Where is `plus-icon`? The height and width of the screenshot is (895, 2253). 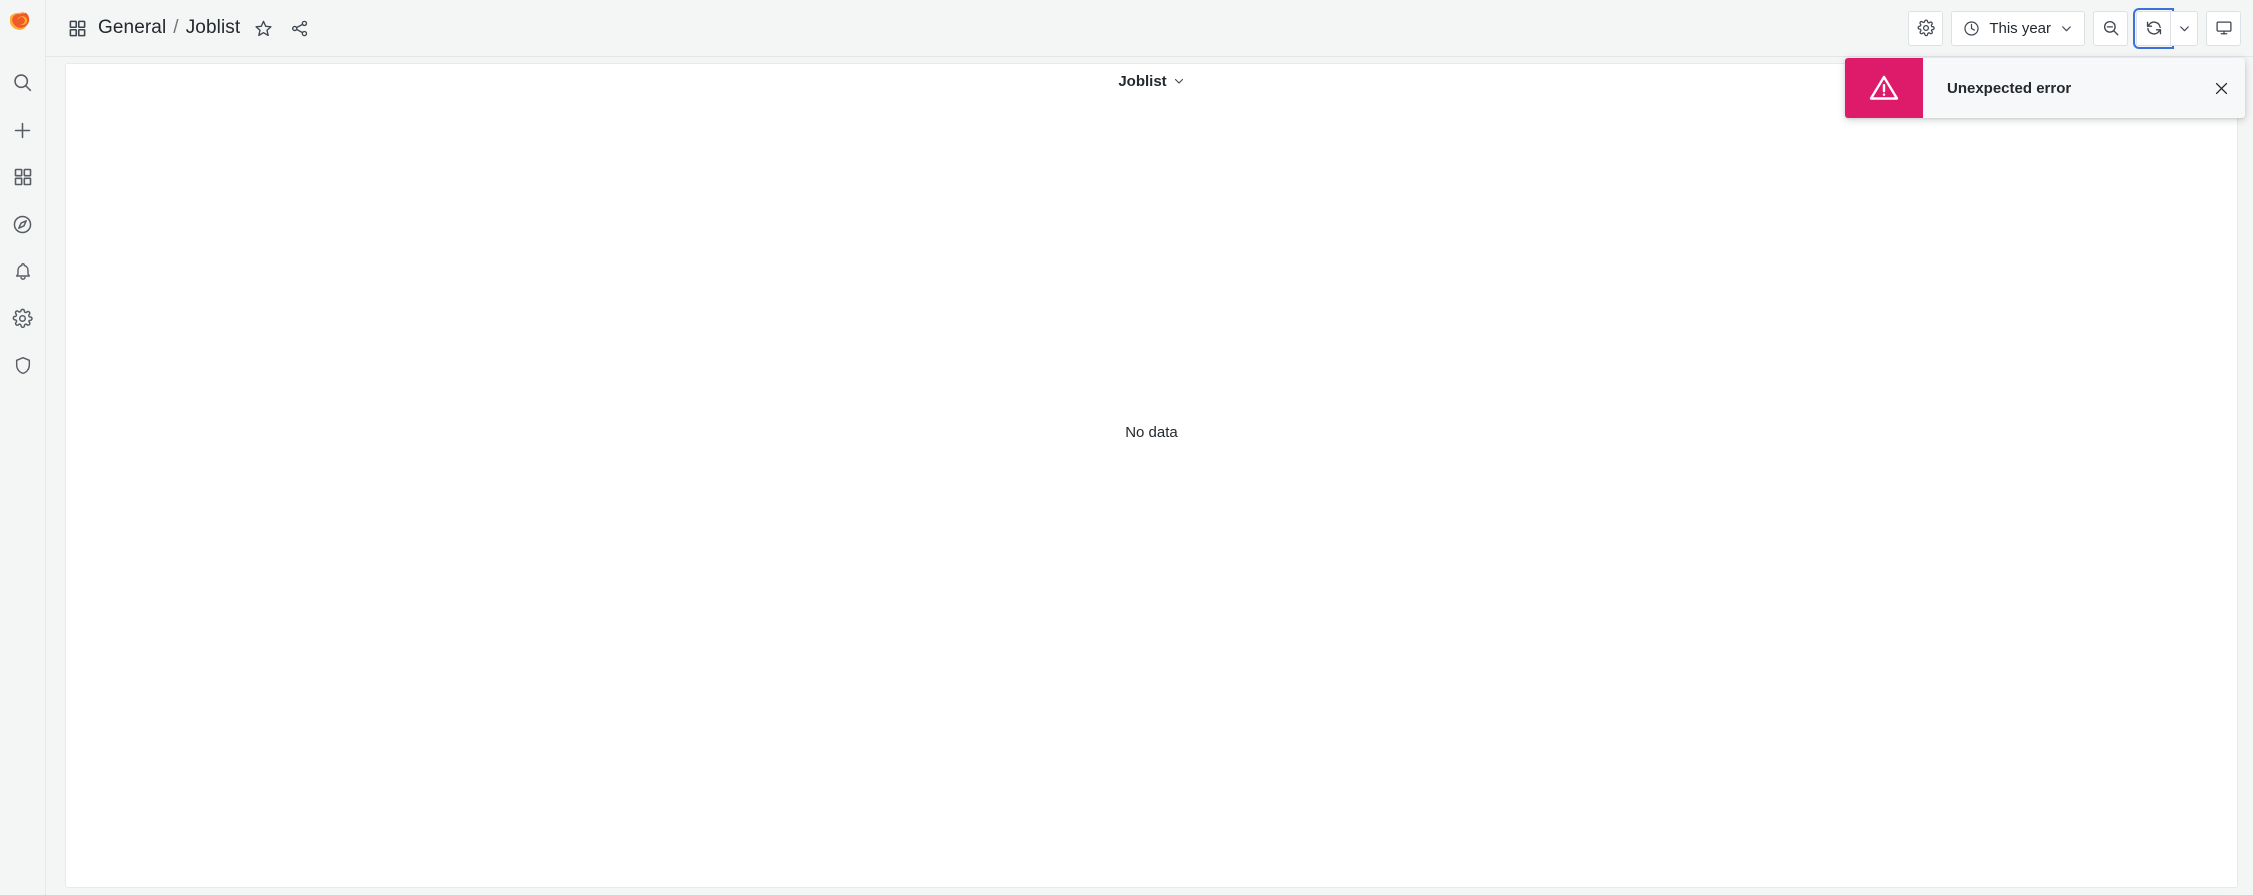 plus-icon is located at coordinates (22, 130).